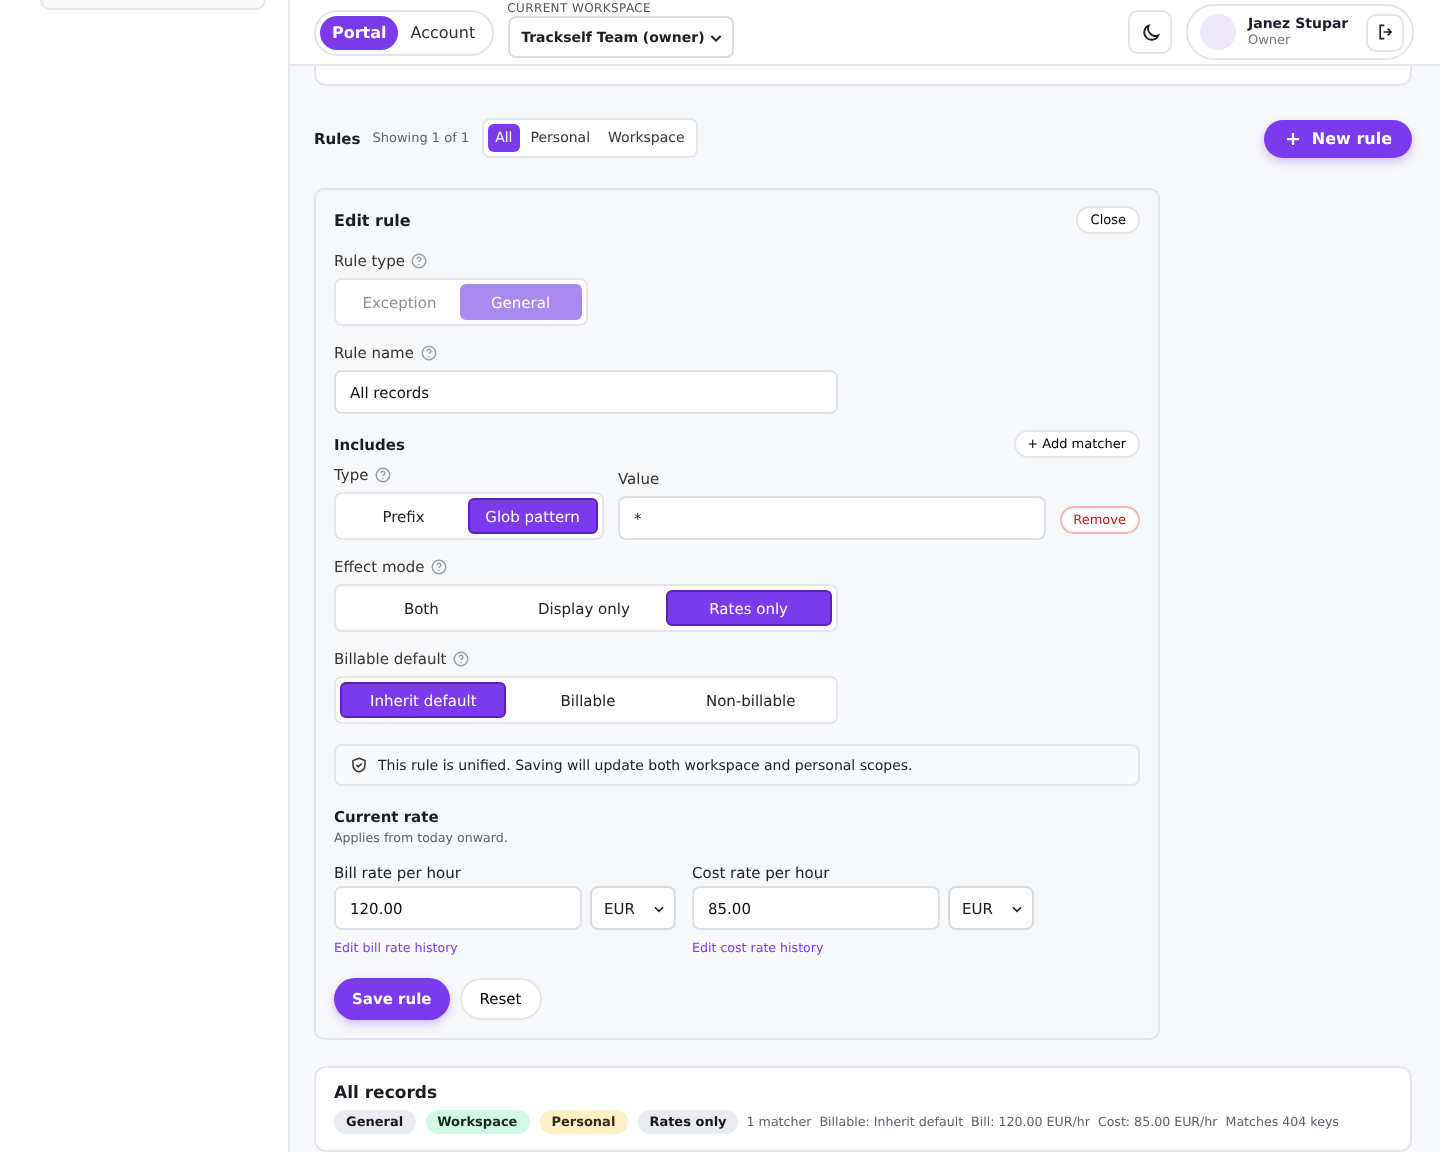  Describe the element at coordinates (387, 1094) in the screenshot. I see `rule-title: All records` at that location.